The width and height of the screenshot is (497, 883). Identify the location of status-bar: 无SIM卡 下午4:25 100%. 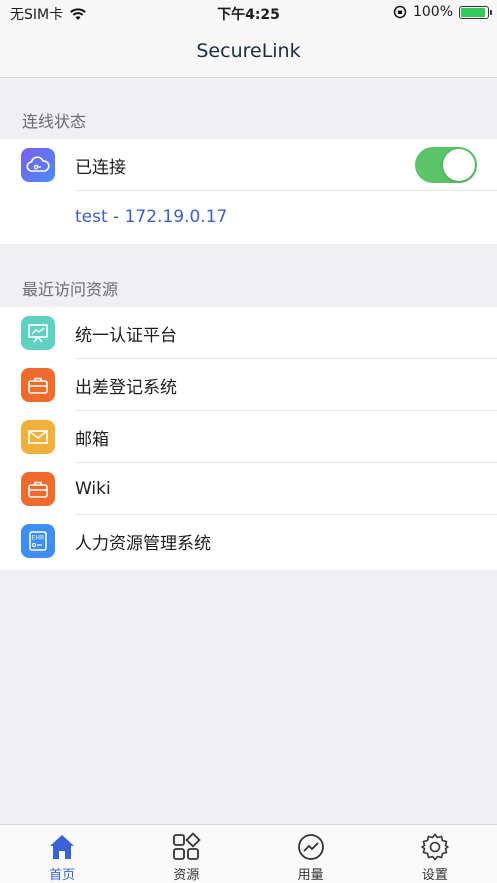
(248, 13).